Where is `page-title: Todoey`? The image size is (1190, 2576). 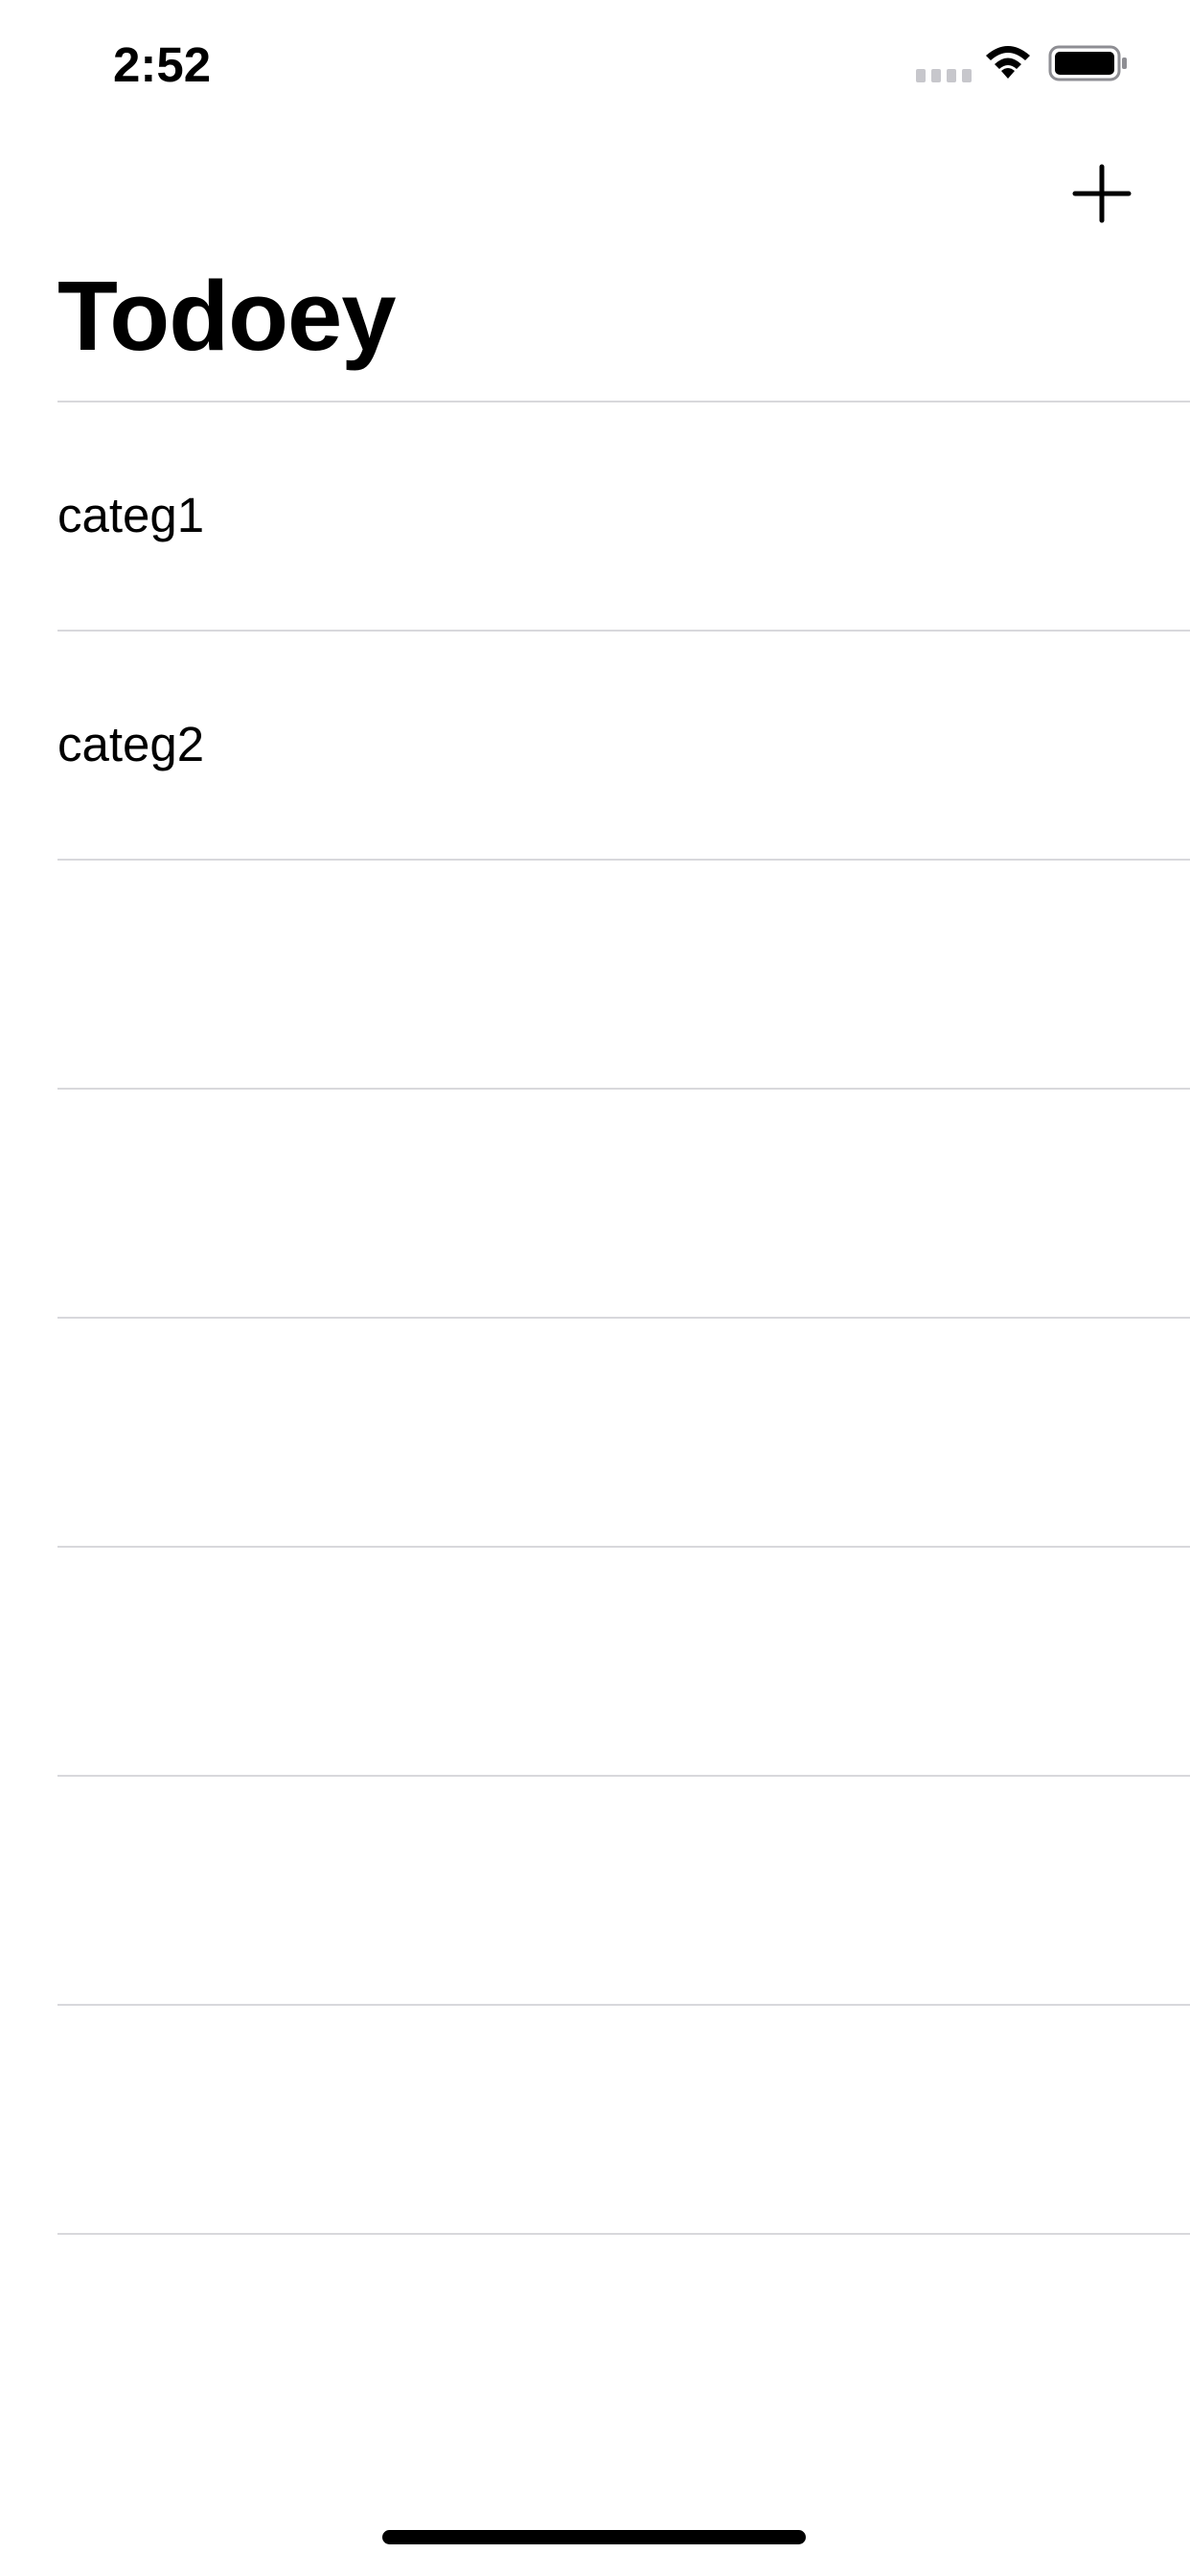
page-title: Todoey is located at coordinates (227, 316).